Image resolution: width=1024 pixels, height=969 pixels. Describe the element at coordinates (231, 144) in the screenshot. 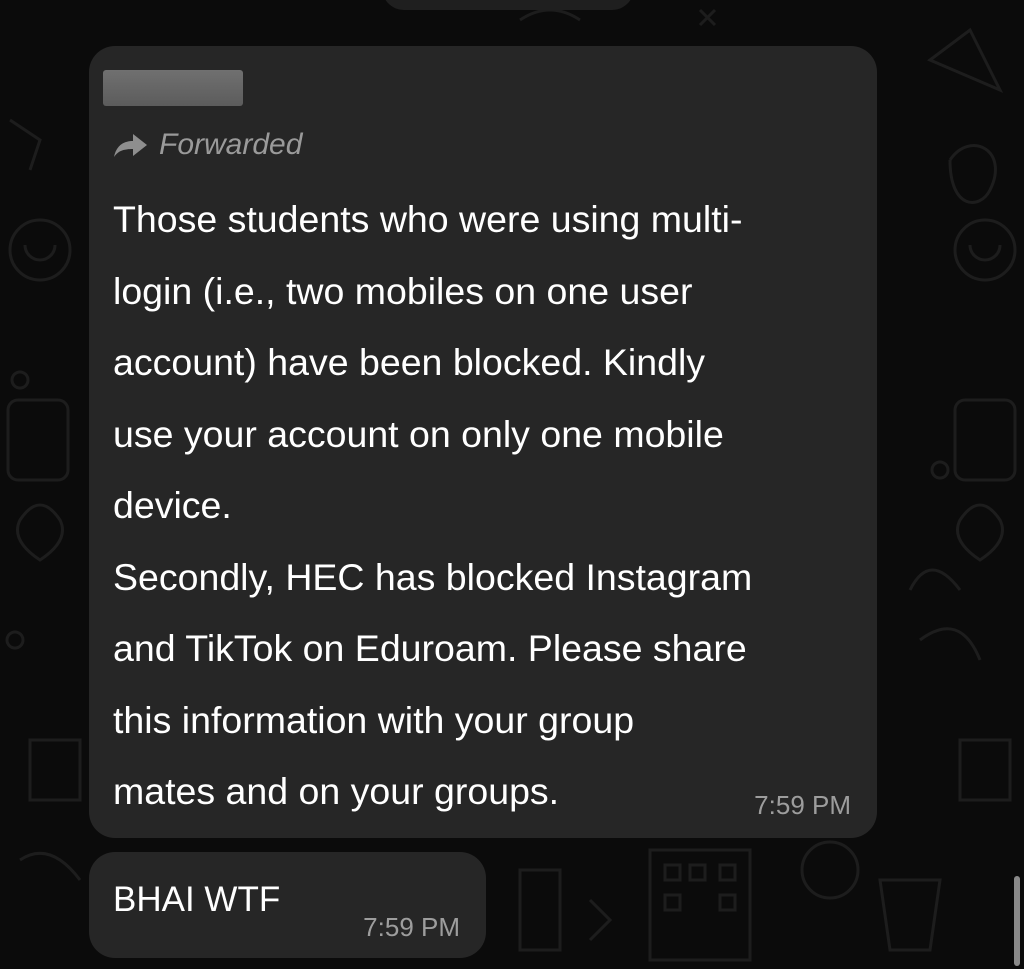

I see `forwarded-label: Forwarded` at that location.